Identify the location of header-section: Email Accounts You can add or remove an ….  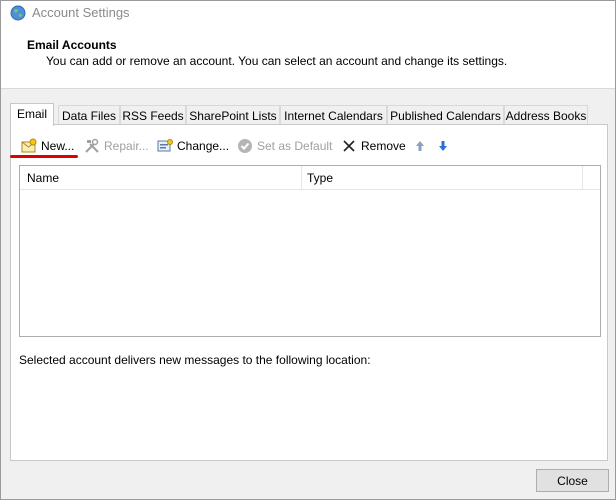
(308, 58).